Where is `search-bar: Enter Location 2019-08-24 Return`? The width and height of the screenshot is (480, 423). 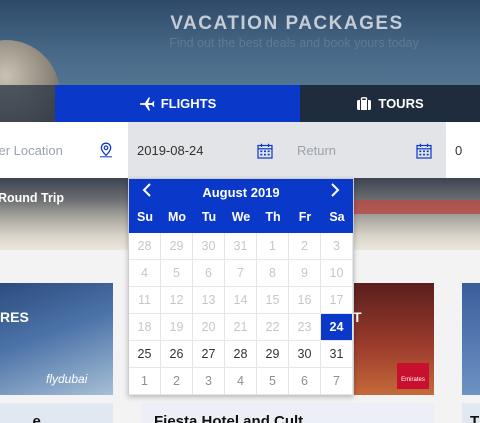 search-bar: Enter Location 2019-08-24 Return is located at coordinates (240, 150).